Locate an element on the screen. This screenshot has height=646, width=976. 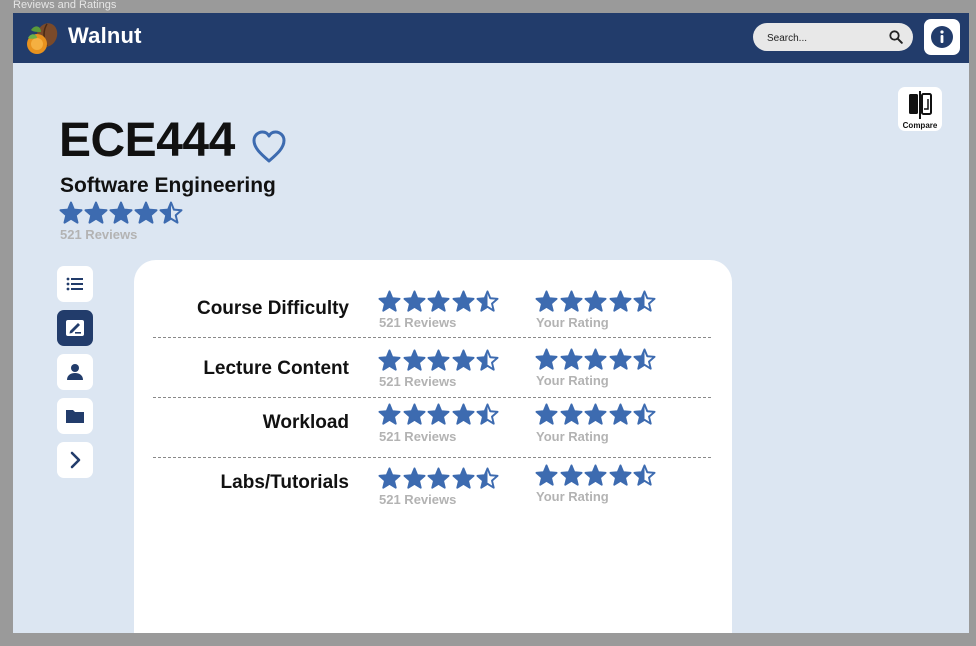
edit-icon is located at coordinates (75, 328).